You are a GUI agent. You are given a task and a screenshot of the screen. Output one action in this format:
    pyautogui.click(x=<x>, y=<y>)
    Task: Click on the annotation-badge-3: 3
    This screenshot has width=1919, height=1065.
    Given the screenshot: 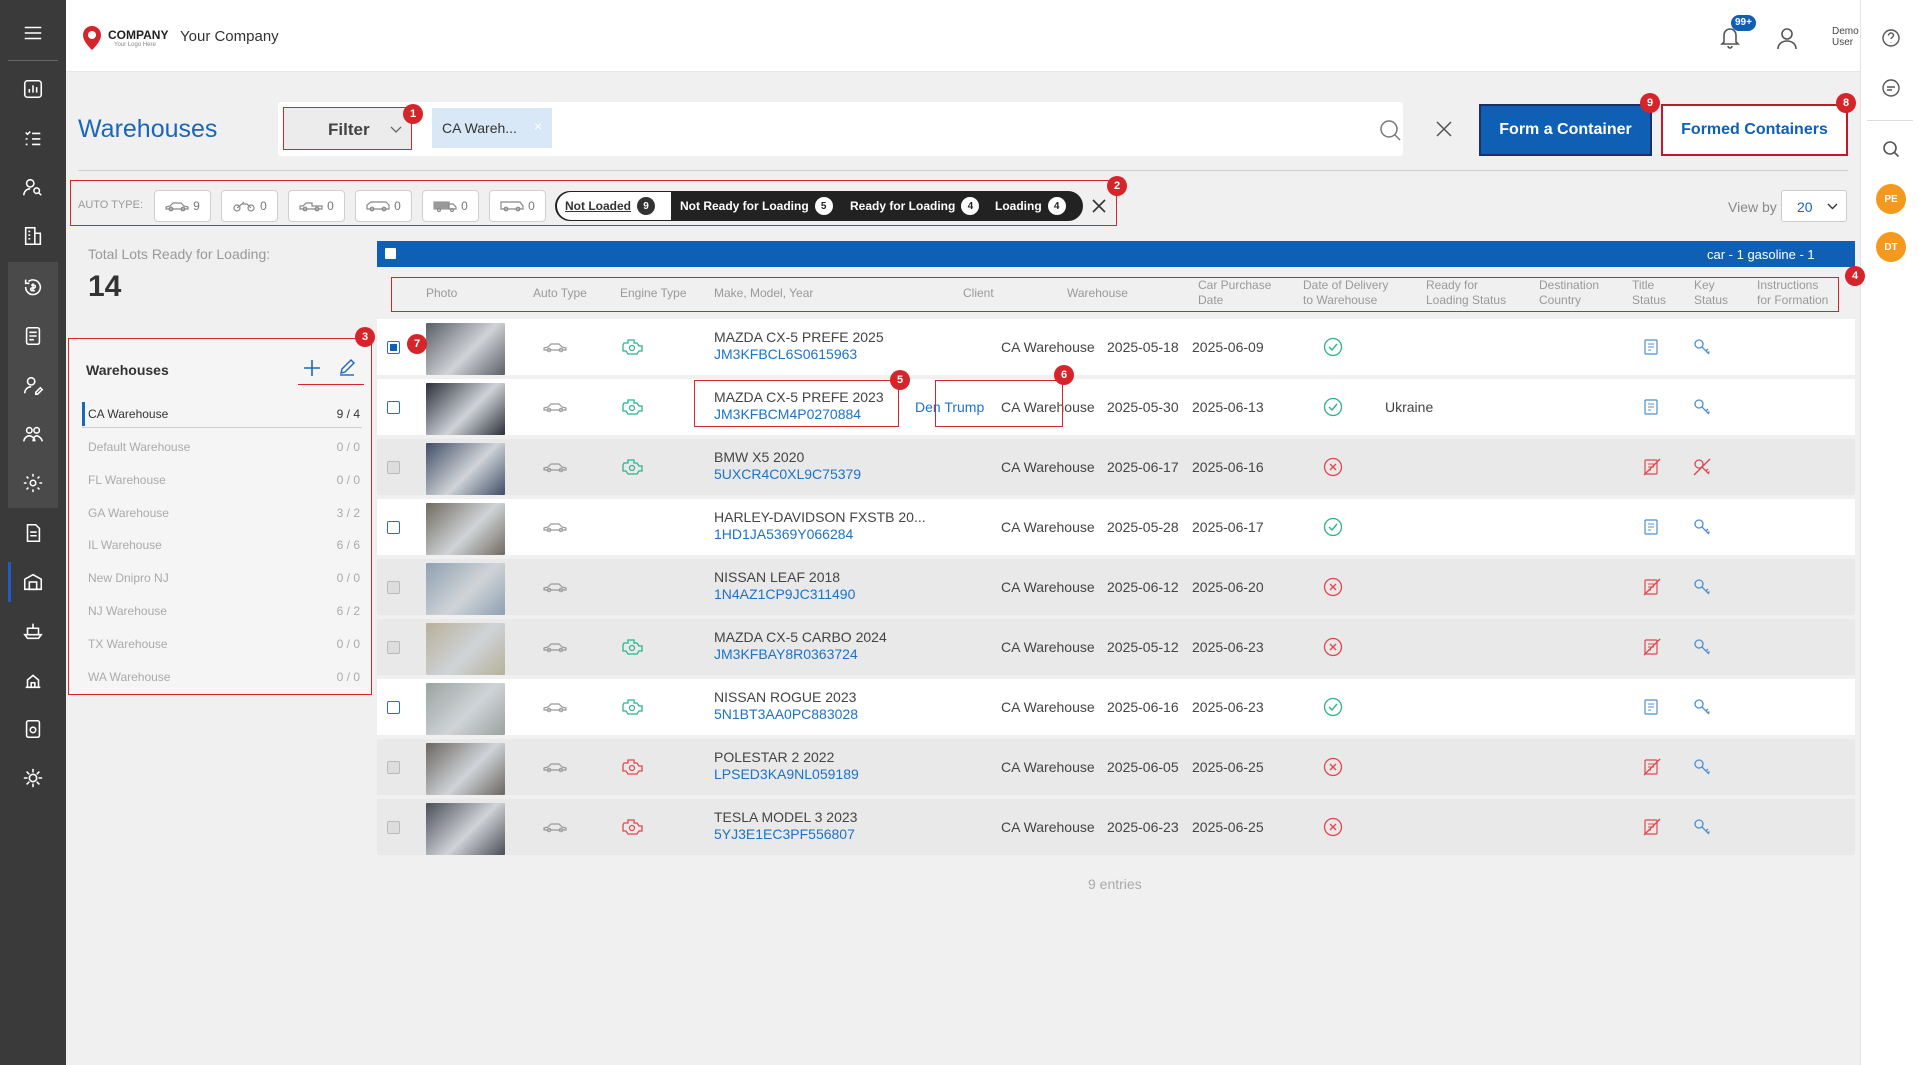 What is the action you would take?
    pyautogui.click(x=365, y=337)
    